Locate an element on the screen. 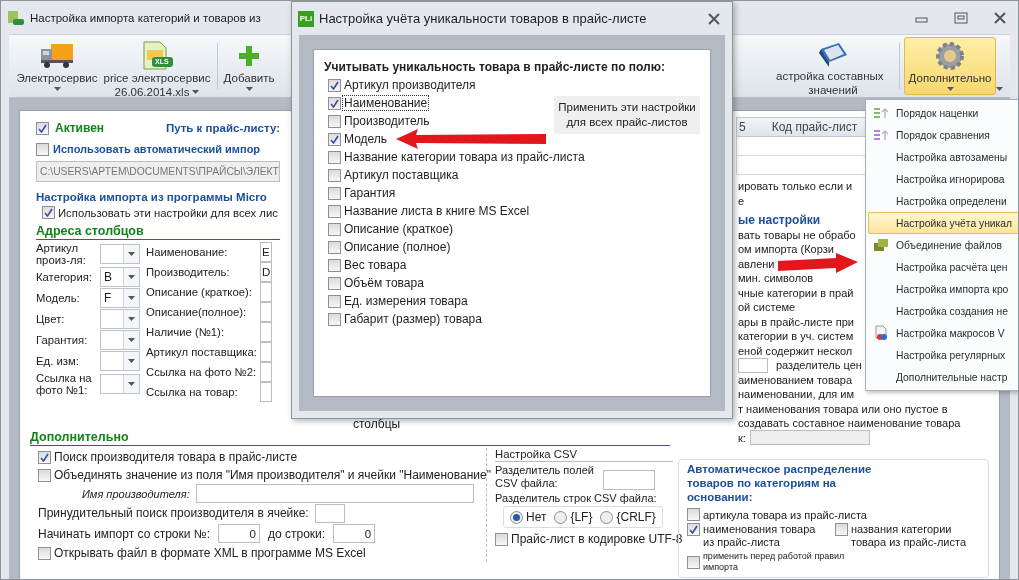 Image resolution: width=1019 pixels, height=580 pixels. menu-item: Настройка расчёта цен is located at coordinates (943, 267).